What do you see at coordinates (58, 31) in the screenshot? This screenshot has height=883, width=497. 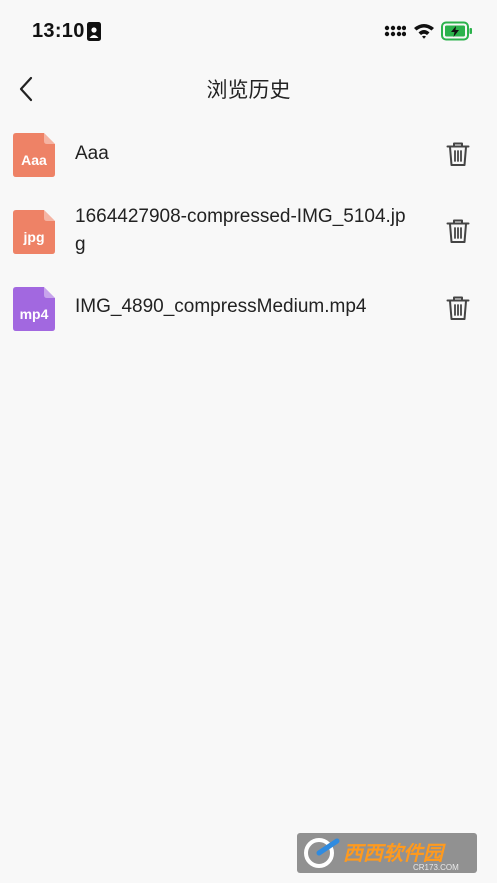 I see `status-time: 13:10` at bounding box center [58, 31].